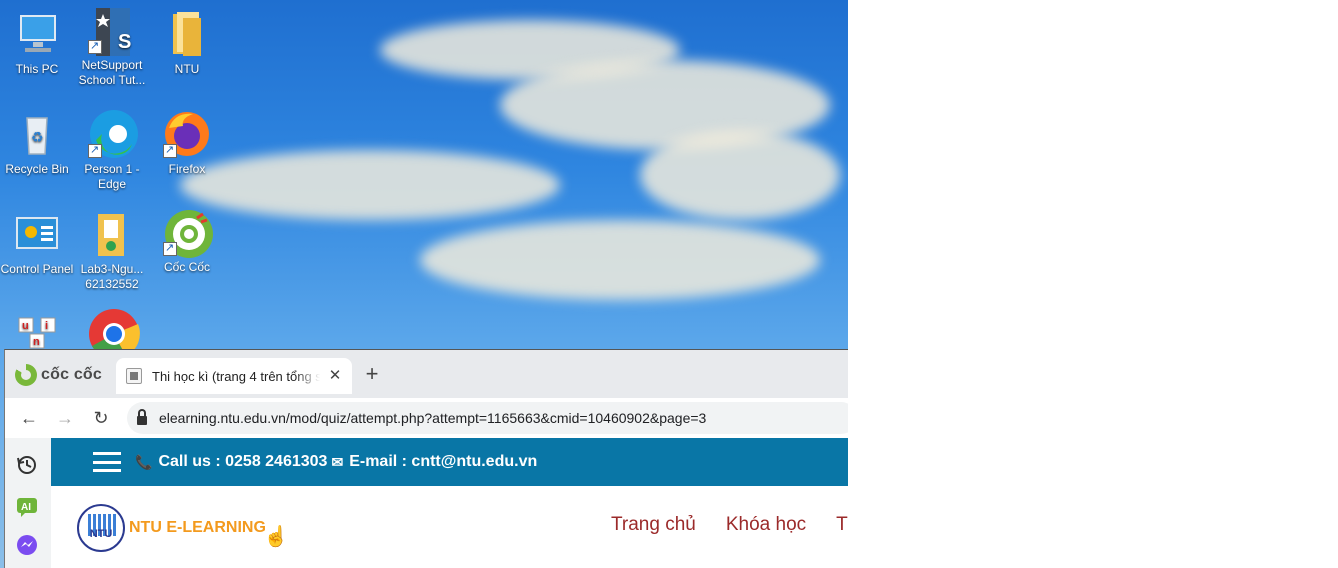 This screenshot has width=1338, height=568. I want to click on reload-icon: ↻, so click(101, 418).